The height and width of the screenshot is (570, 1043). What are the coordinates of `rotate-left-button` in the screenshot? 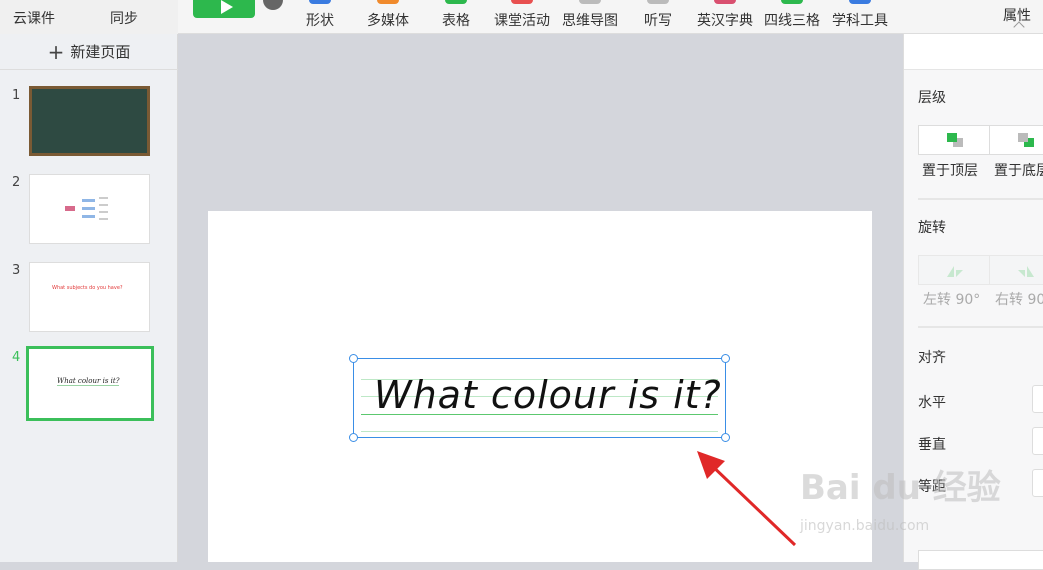 It's located at (954, 270).